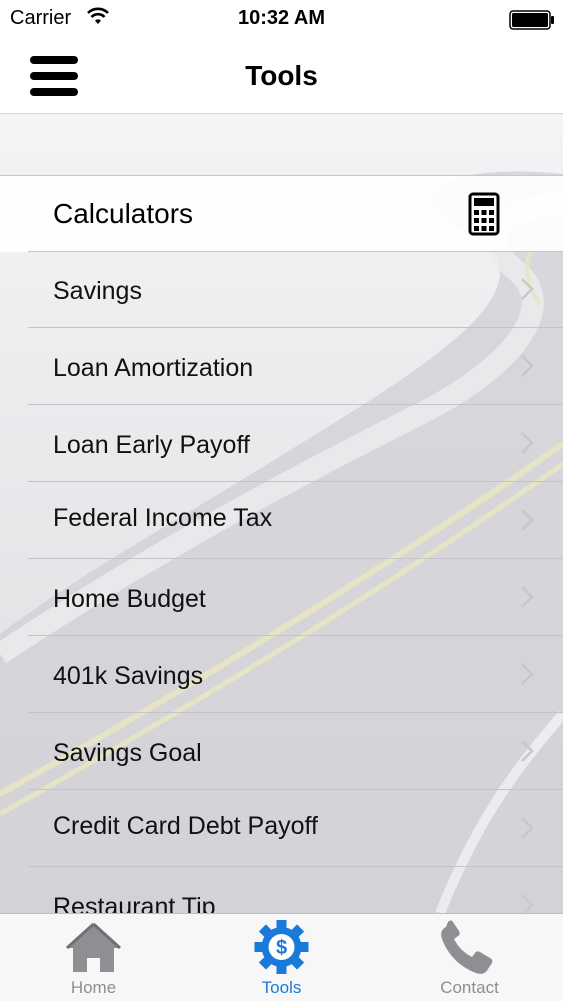 The height and width of the screenshot is (1001, 563). What do you see at coordinates (128, 676) in the screenshot?
I see `list-item-label: 401k Savings` at bounding box center [128, 676].